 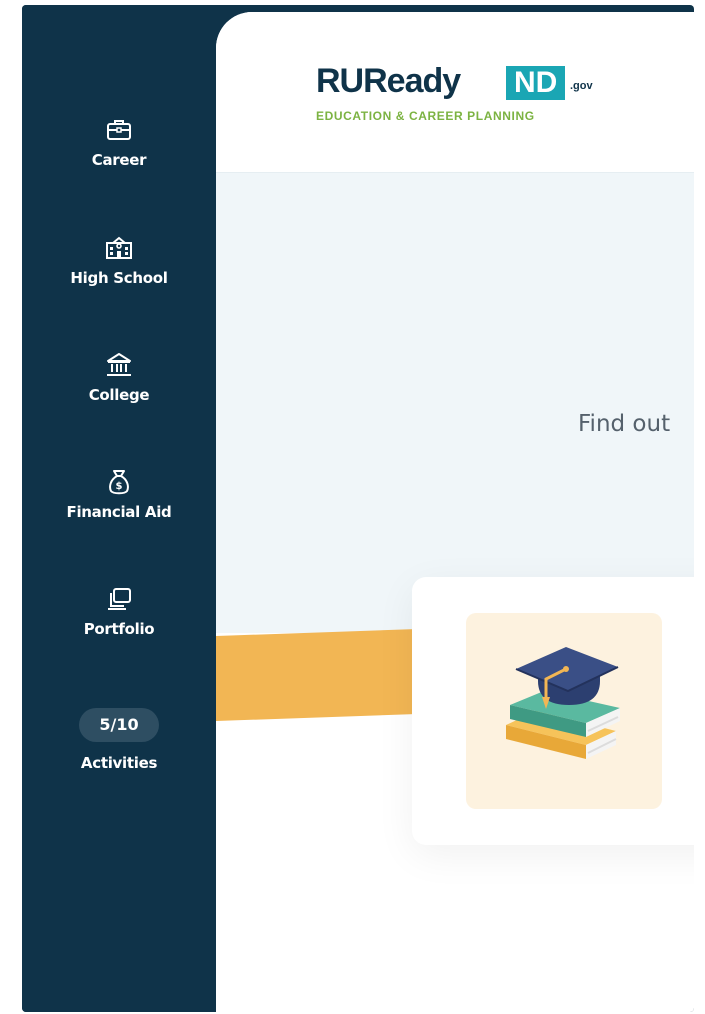 I want to click on card-image, so click(x=564, y=711).